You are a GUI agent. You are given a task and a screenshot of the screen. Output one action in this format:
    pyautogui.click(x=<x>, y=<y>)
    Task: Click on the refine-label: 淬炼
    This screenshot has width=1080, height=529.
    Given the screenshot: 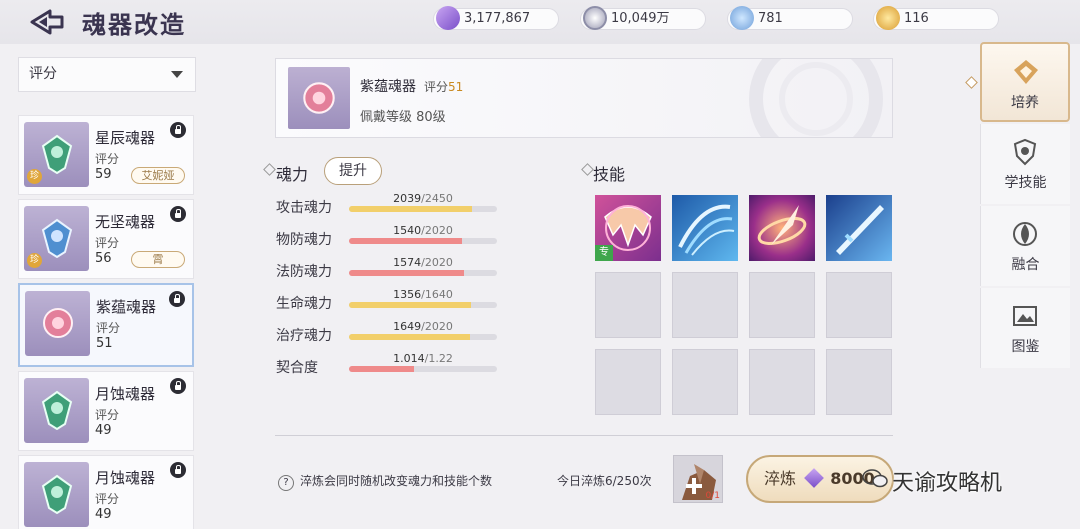 What is the action you would take?
    pyautogui.click(x=780, y=478)
    